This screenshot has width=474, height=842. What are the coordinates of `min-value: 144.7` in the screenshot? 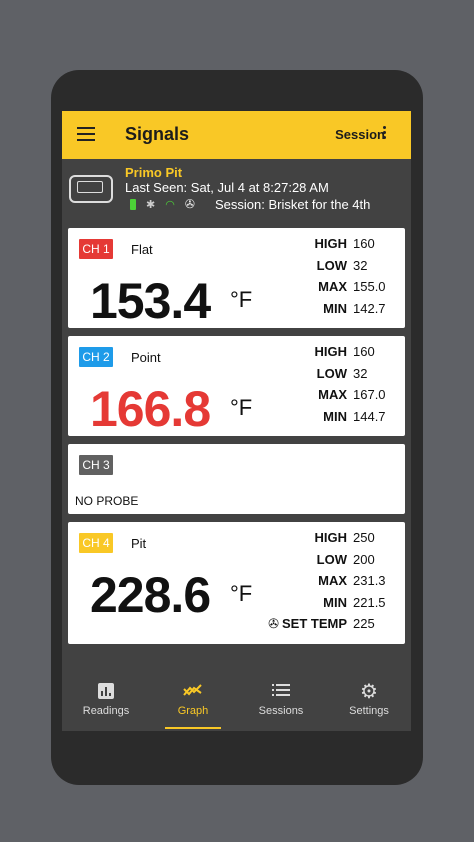 It's located at (369, 416).